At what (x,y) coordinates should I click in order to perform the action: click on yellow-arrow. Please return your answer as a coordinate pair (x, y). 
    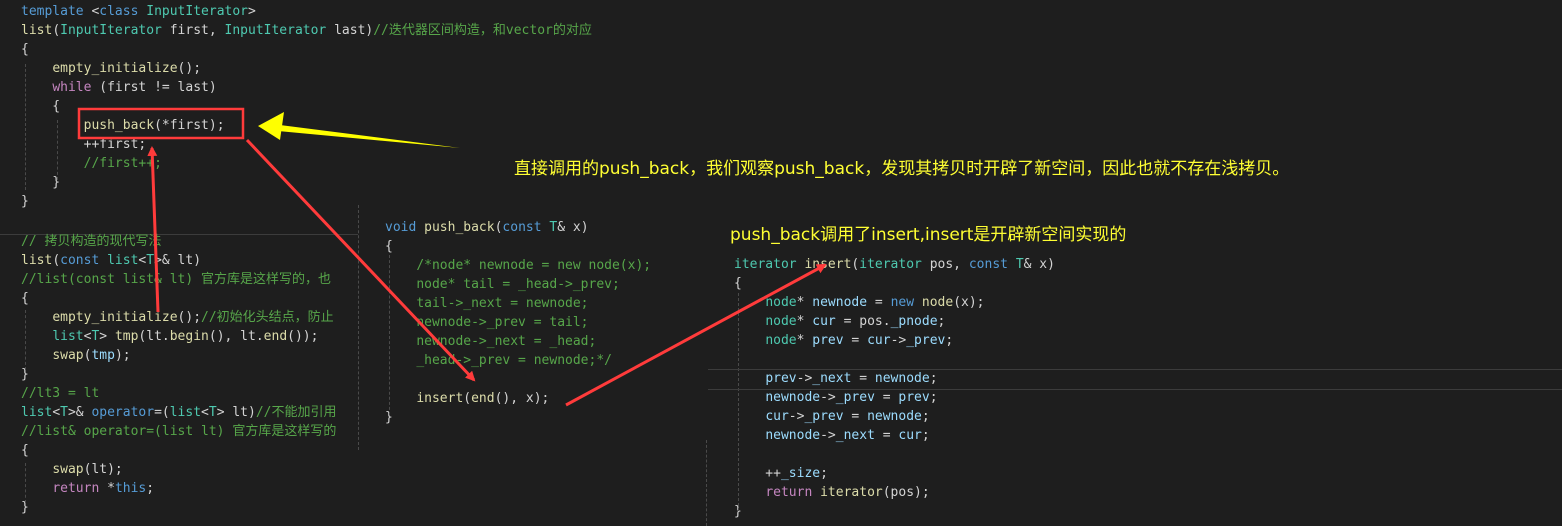
    Looking at the image, I should click on (359, 130).